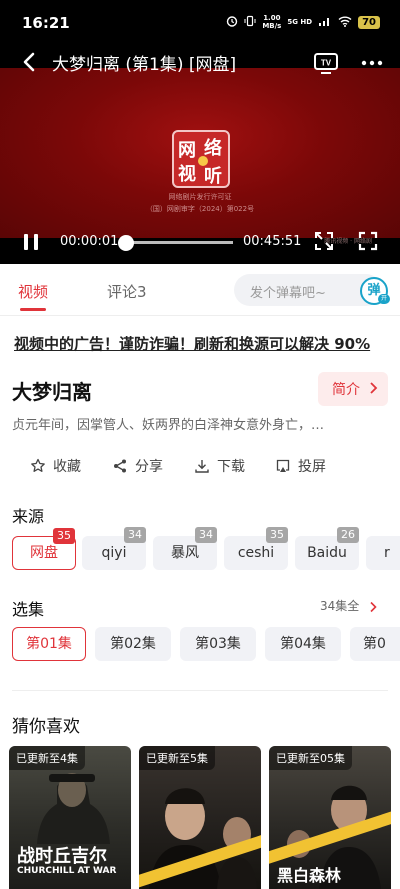 This screenshot has height=889, width=400. I want to click on update-badge: 已更新至5集, so click(177, 758).